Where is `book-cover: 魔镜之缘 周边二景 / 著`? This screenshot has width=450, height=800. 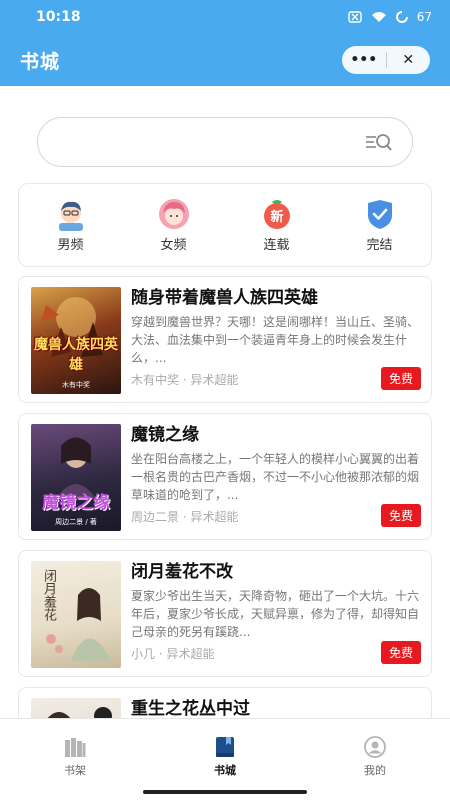 book-cover: 魔镜之缘 周边二景 / 著 is located at coordinates (76, 477).